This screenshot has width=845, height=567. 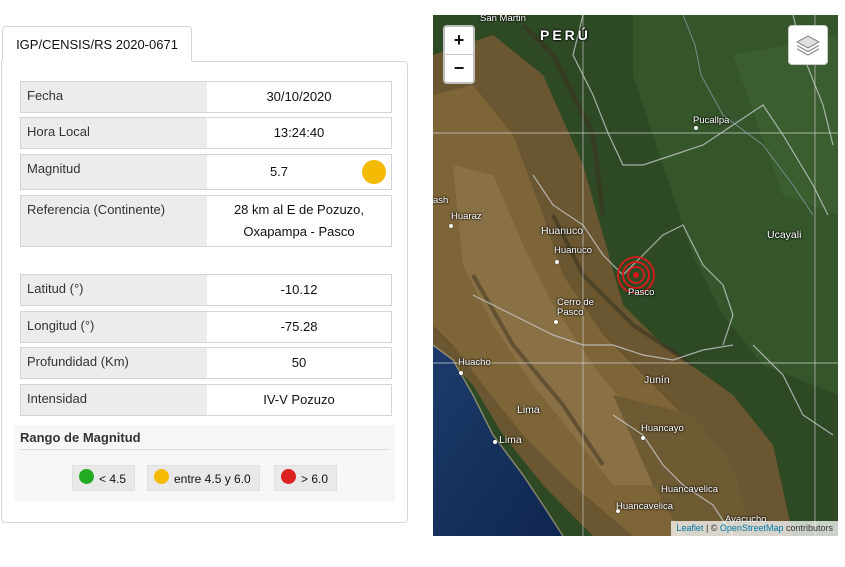 I want to click on legend-item-label: < 4.5, so click(x=113, y=479).